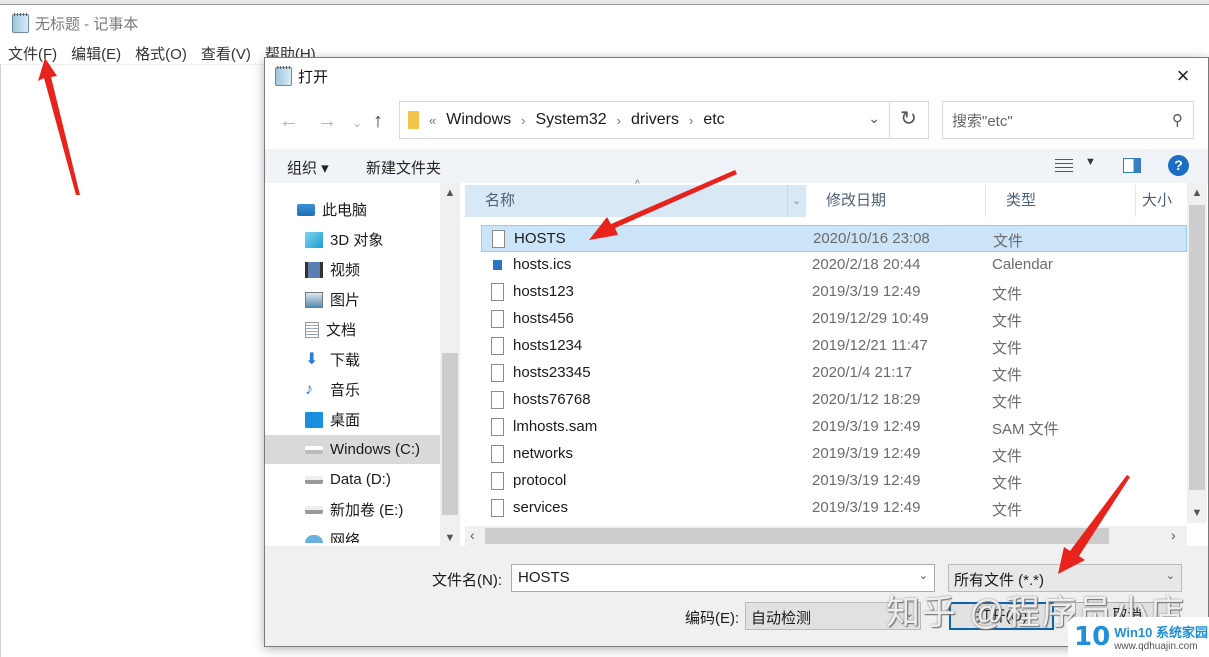  I want to click on horizontal-scrollbar: ‹ ›, so click(826, 536).